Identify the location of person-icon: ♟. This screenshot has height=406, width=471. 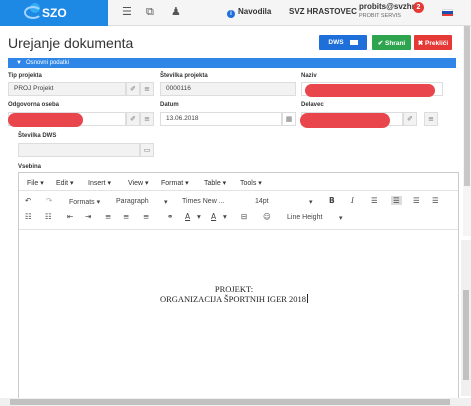
(176, 11).